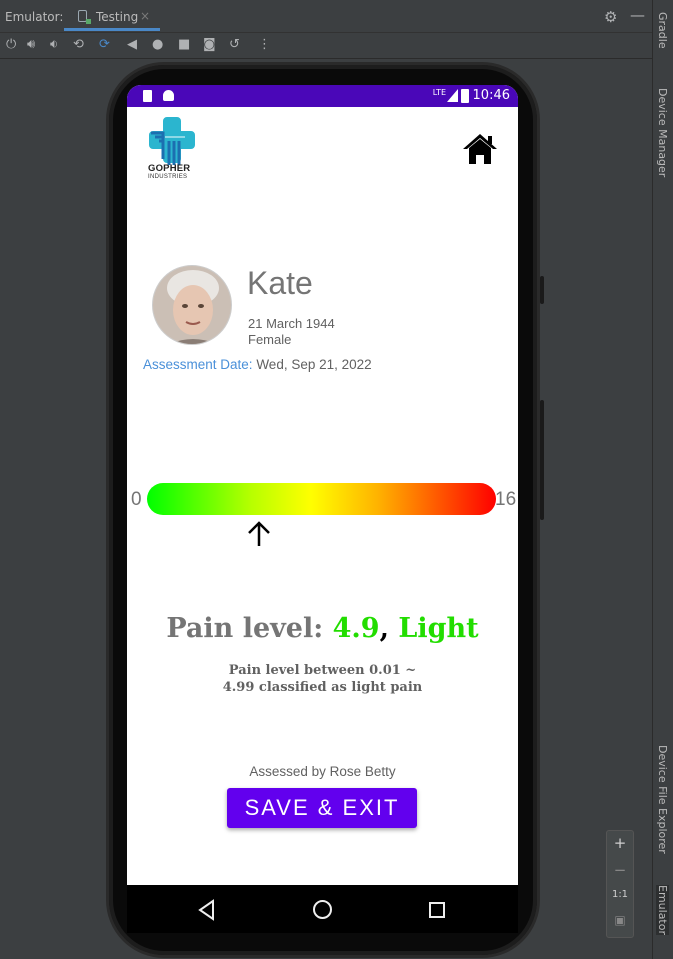 Image resolution: width=673 pixels, height=959 pixels. I want to click on snapshot-icon: ↺, so click(234, 45).